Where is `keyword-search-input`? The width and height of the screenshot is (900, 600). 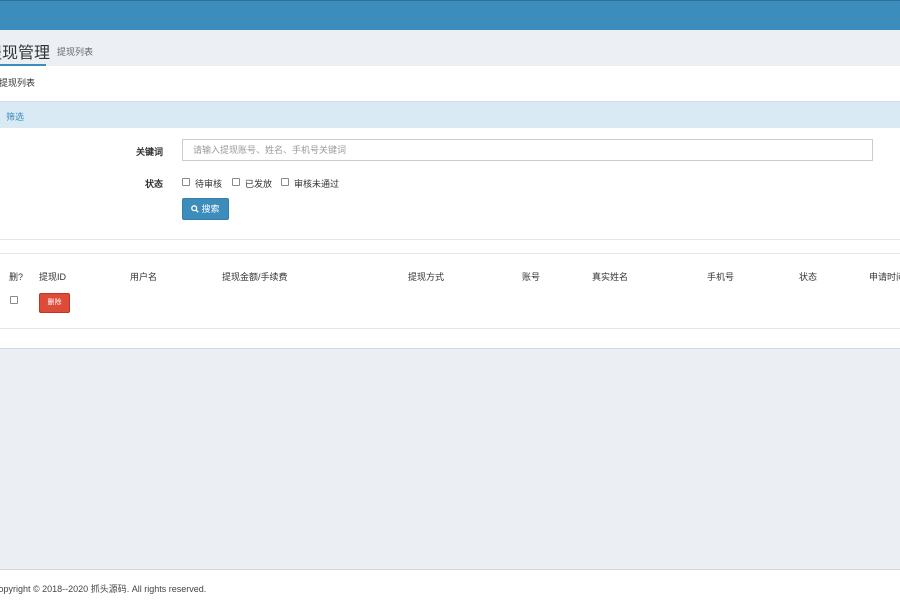
keyword-search-input is located at coordinates (527, 150).